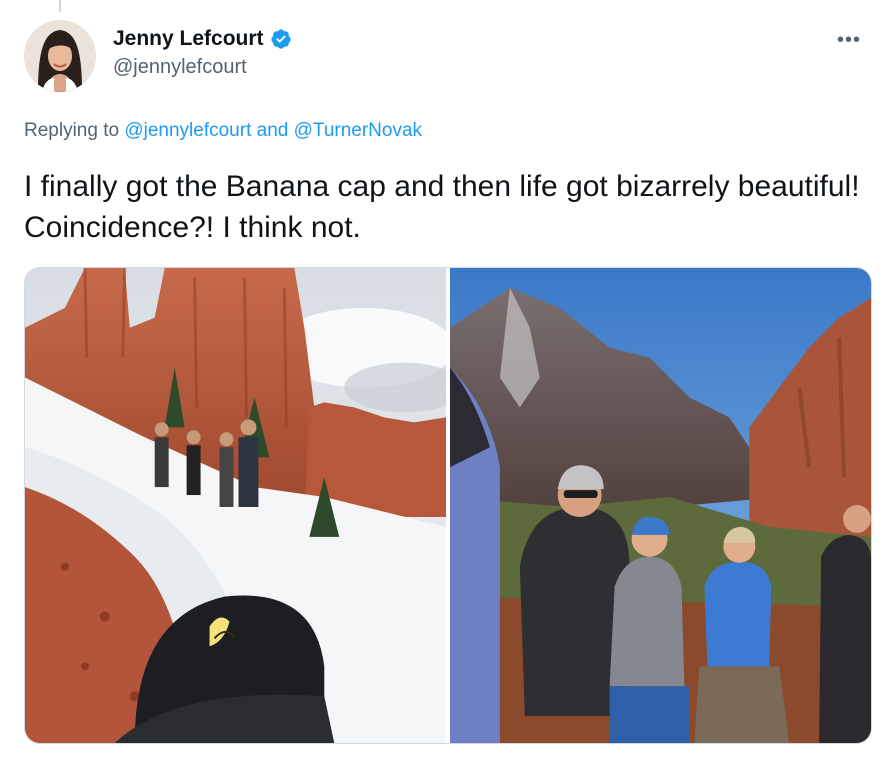 Image resolution: width=894 pixels, height=772 pixels. What do you see at coordinates (281, 39) in the screenshot?
I see `verified-badge-icon` at bounding box center [281, 39].